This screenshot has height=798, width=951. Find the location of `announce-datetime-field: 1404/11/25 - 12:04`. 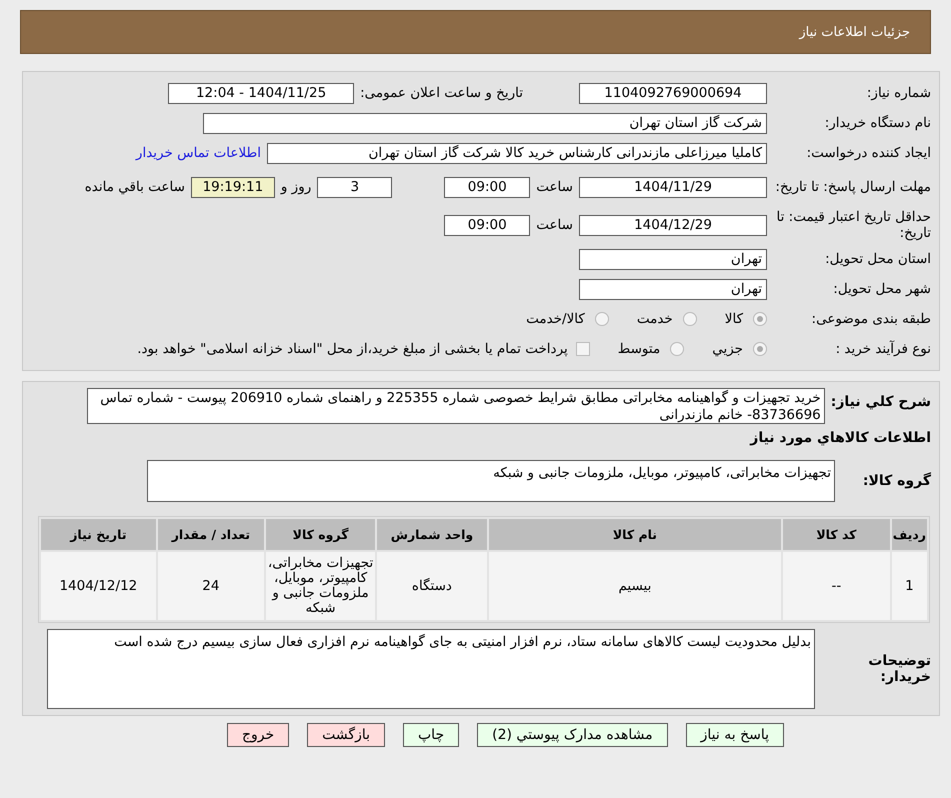

announce-datetime-field: 1404/11/25 - 12:04 is located at coordinates (261, 93).